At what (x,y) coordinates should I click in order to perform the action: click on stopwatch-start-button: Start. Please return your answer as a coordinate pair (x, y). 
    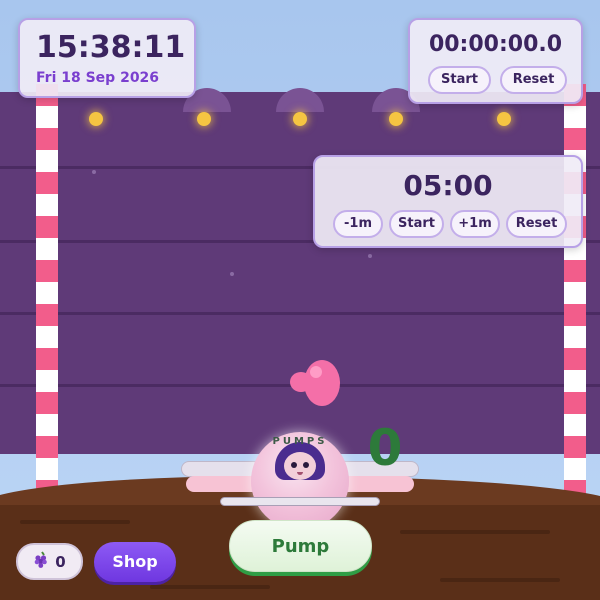
    Looking at the image, I should click on (459, 80).